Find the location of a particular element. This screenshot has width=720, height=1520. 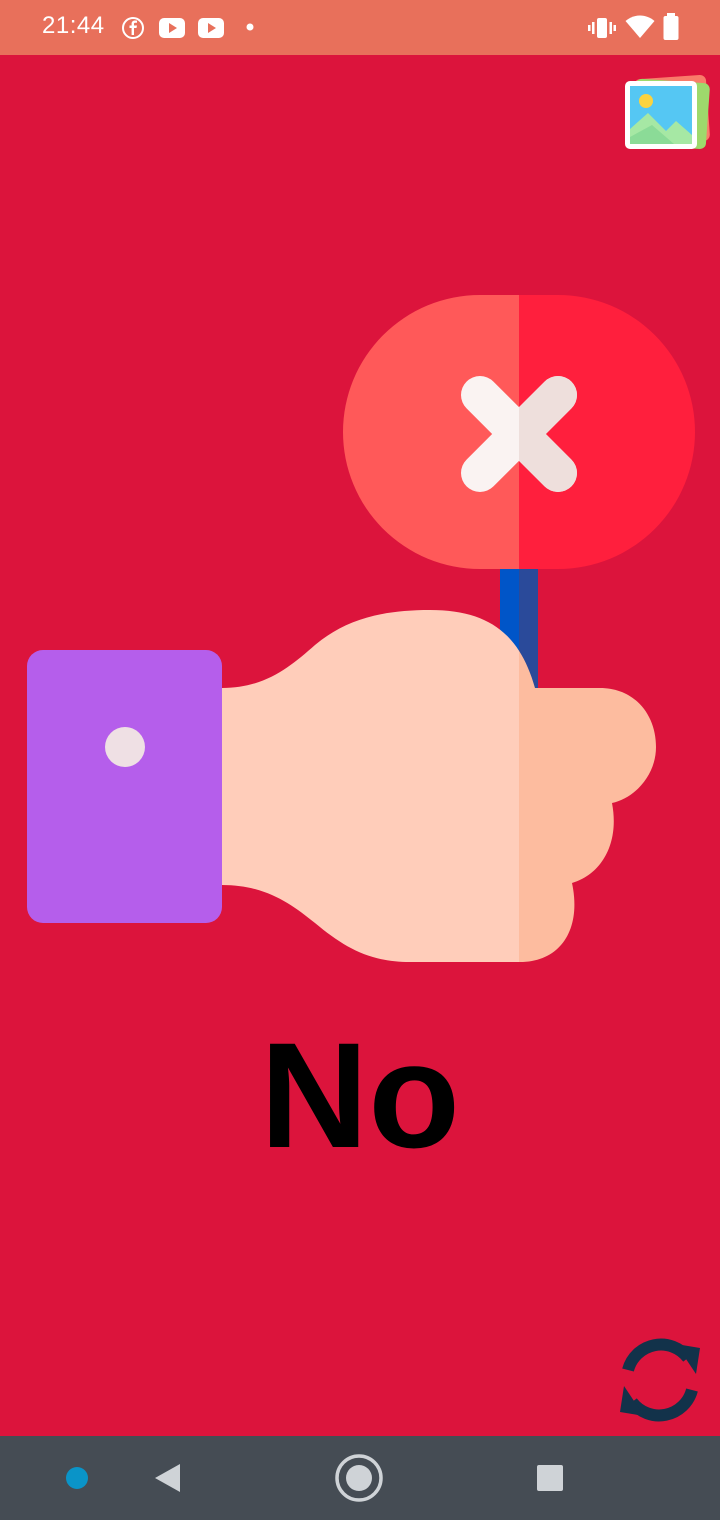

back-icon is located at coordinates (167, 1478).